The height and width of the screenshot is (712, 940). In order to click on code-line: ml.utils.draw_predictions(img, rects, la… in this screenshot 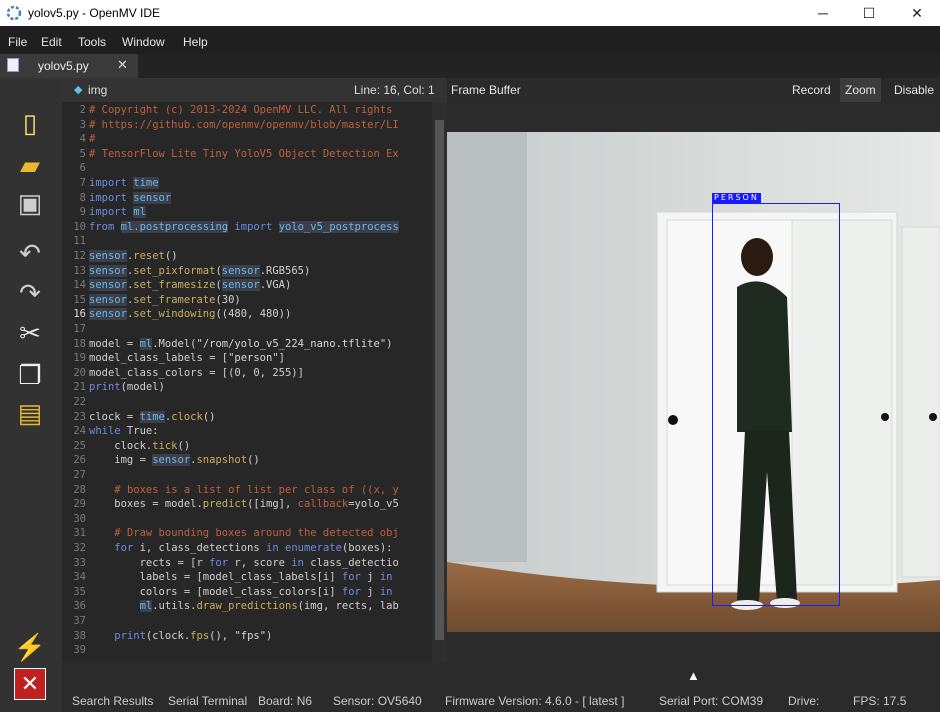, I will do `click(244, 606)`.